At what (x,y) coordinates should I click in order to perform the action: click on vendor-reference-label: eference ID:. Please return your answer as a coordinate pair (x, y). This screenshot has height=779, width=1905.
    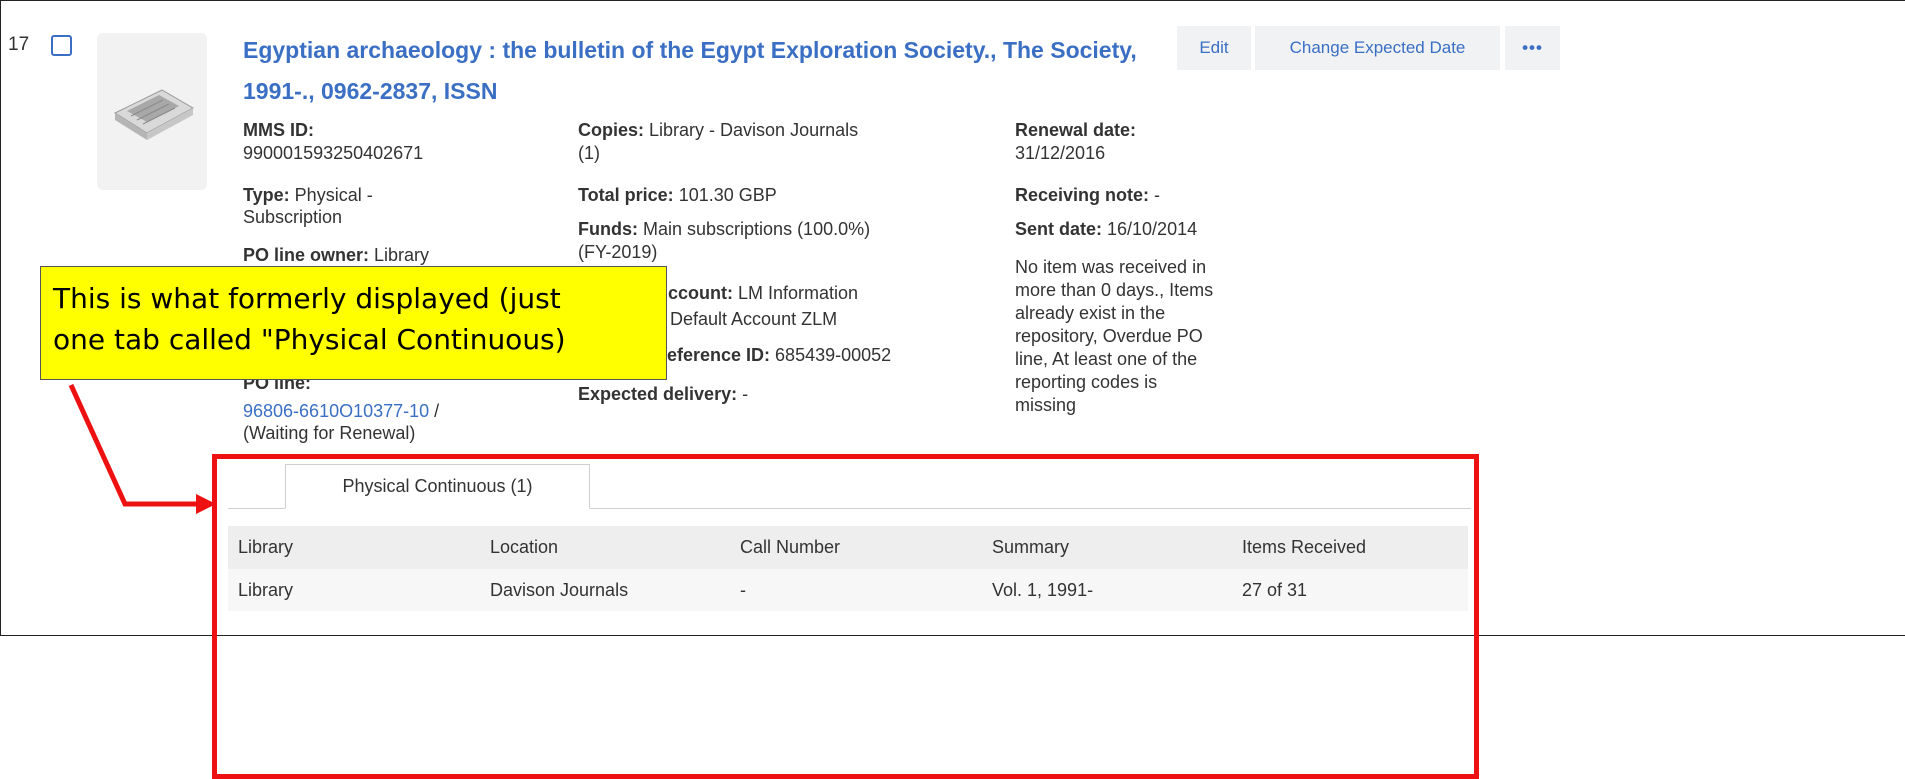
    Looking at the image, I should click on (719, 355).